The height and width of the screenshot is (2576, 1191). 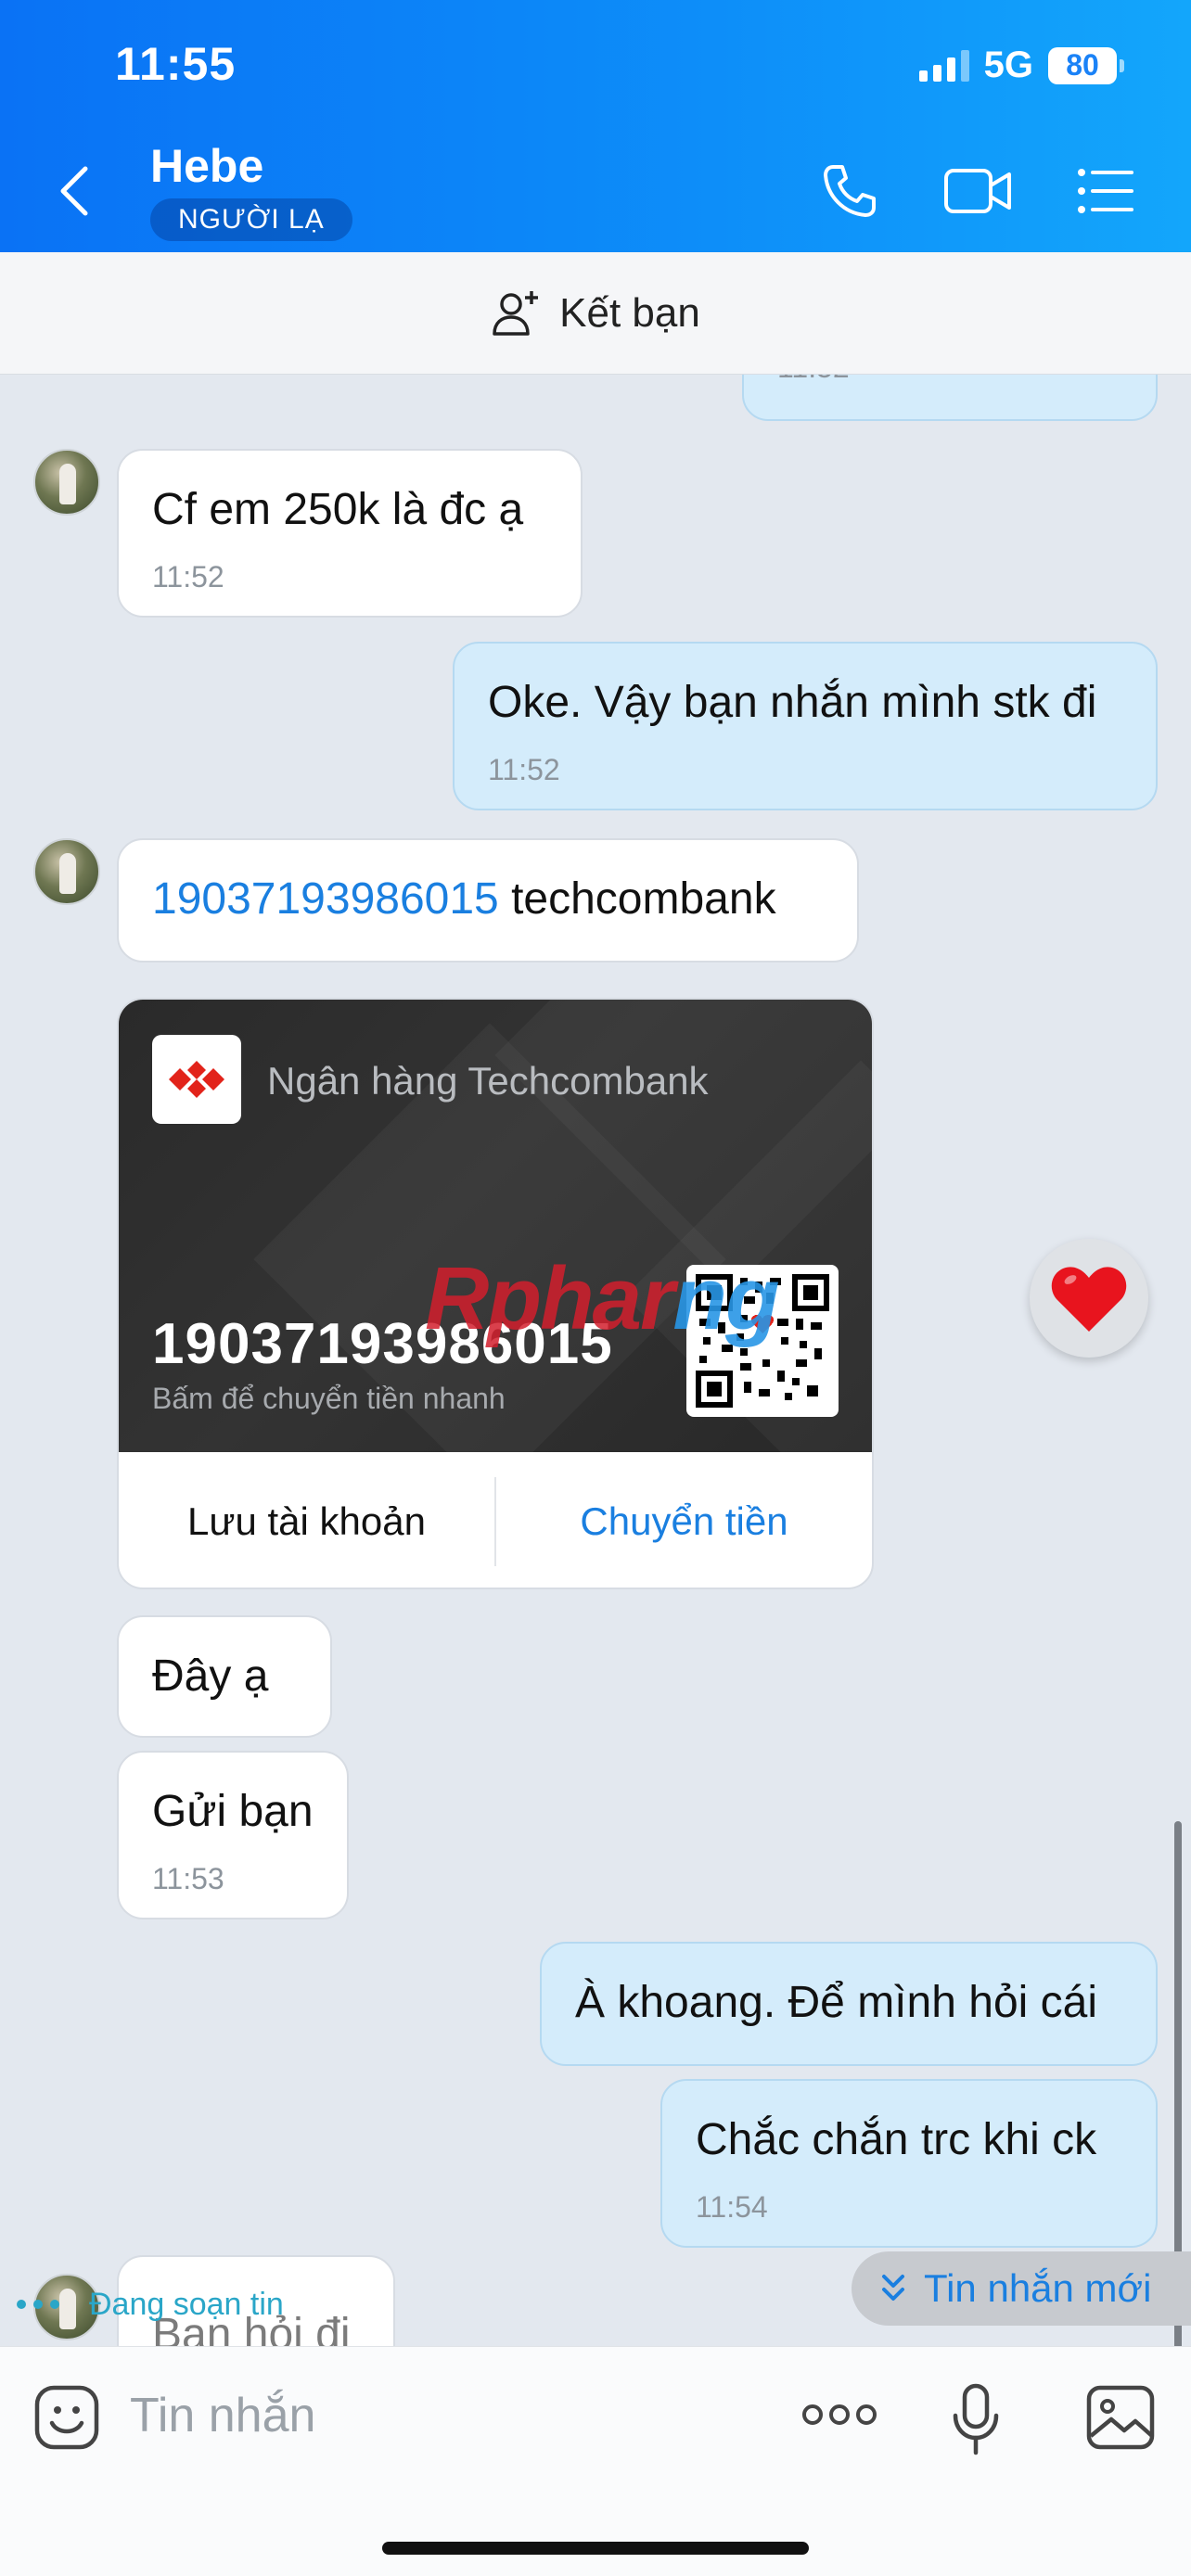 I want to click on phone-icon, so click(x=849, y=191).